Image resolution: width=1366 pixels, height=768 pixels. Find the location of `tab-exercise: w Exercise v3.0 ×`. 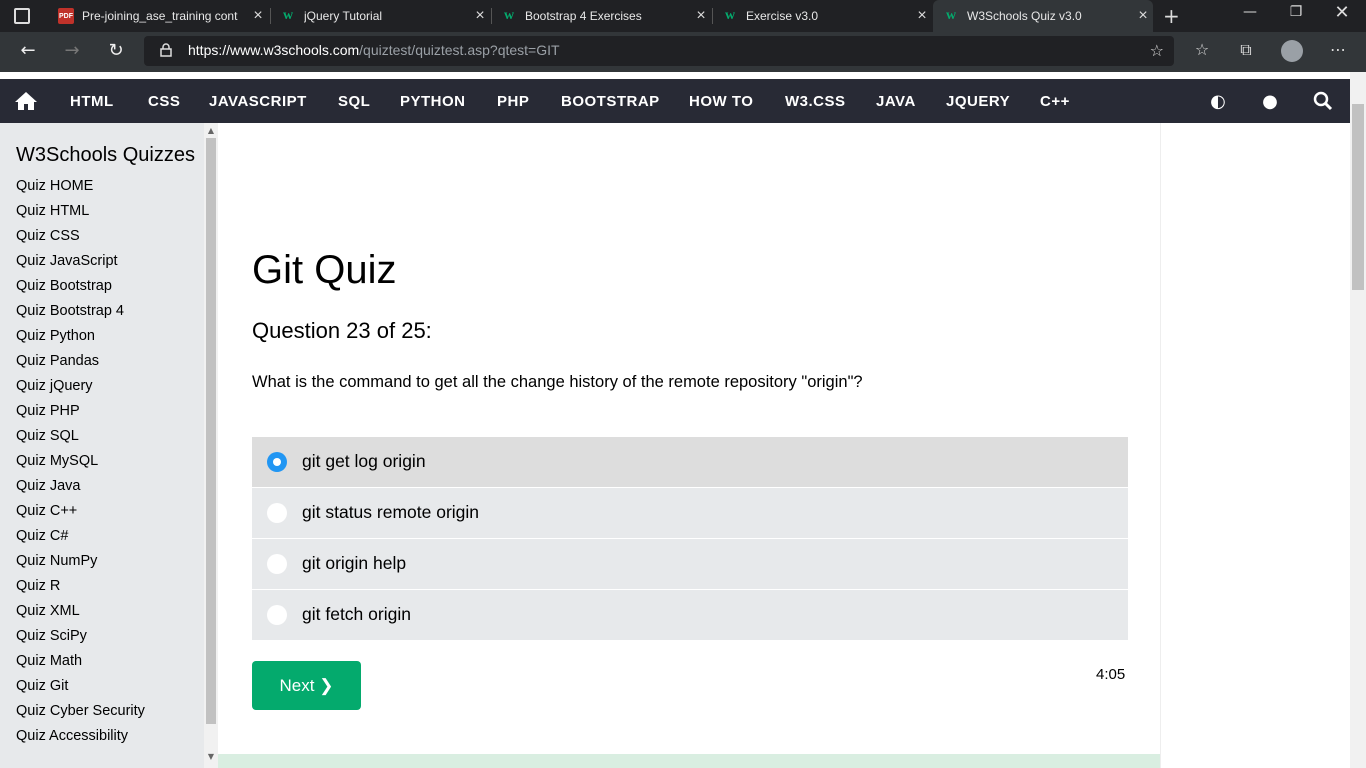

tab-exercise: w Exercise v3.0 × is located at coordinates (822, 16).